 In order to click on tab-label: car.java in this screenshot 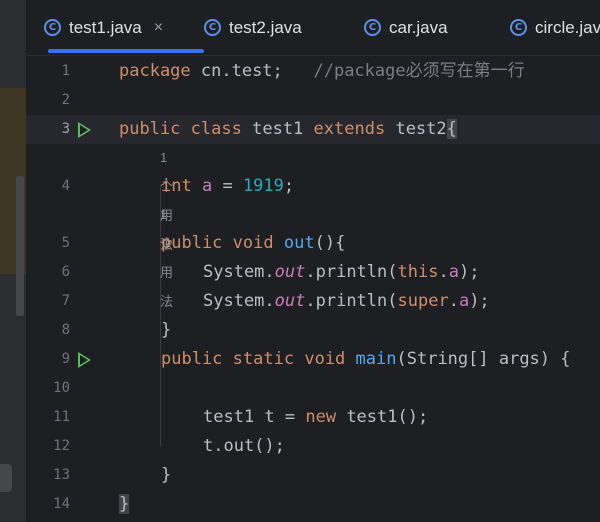, I will do `click(418, 27)`.